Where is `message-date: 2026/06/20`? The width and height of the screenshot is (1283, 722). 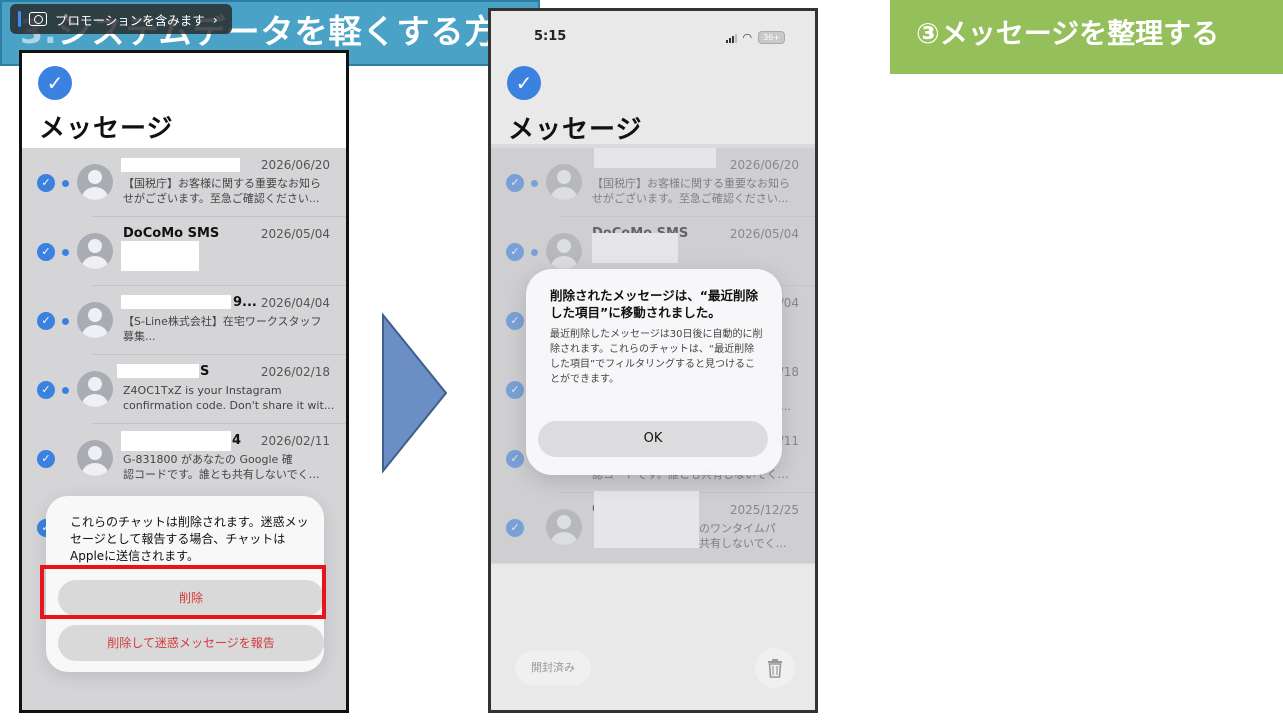
message-date: 2026/06/20 is located at coordinates (295, 165).